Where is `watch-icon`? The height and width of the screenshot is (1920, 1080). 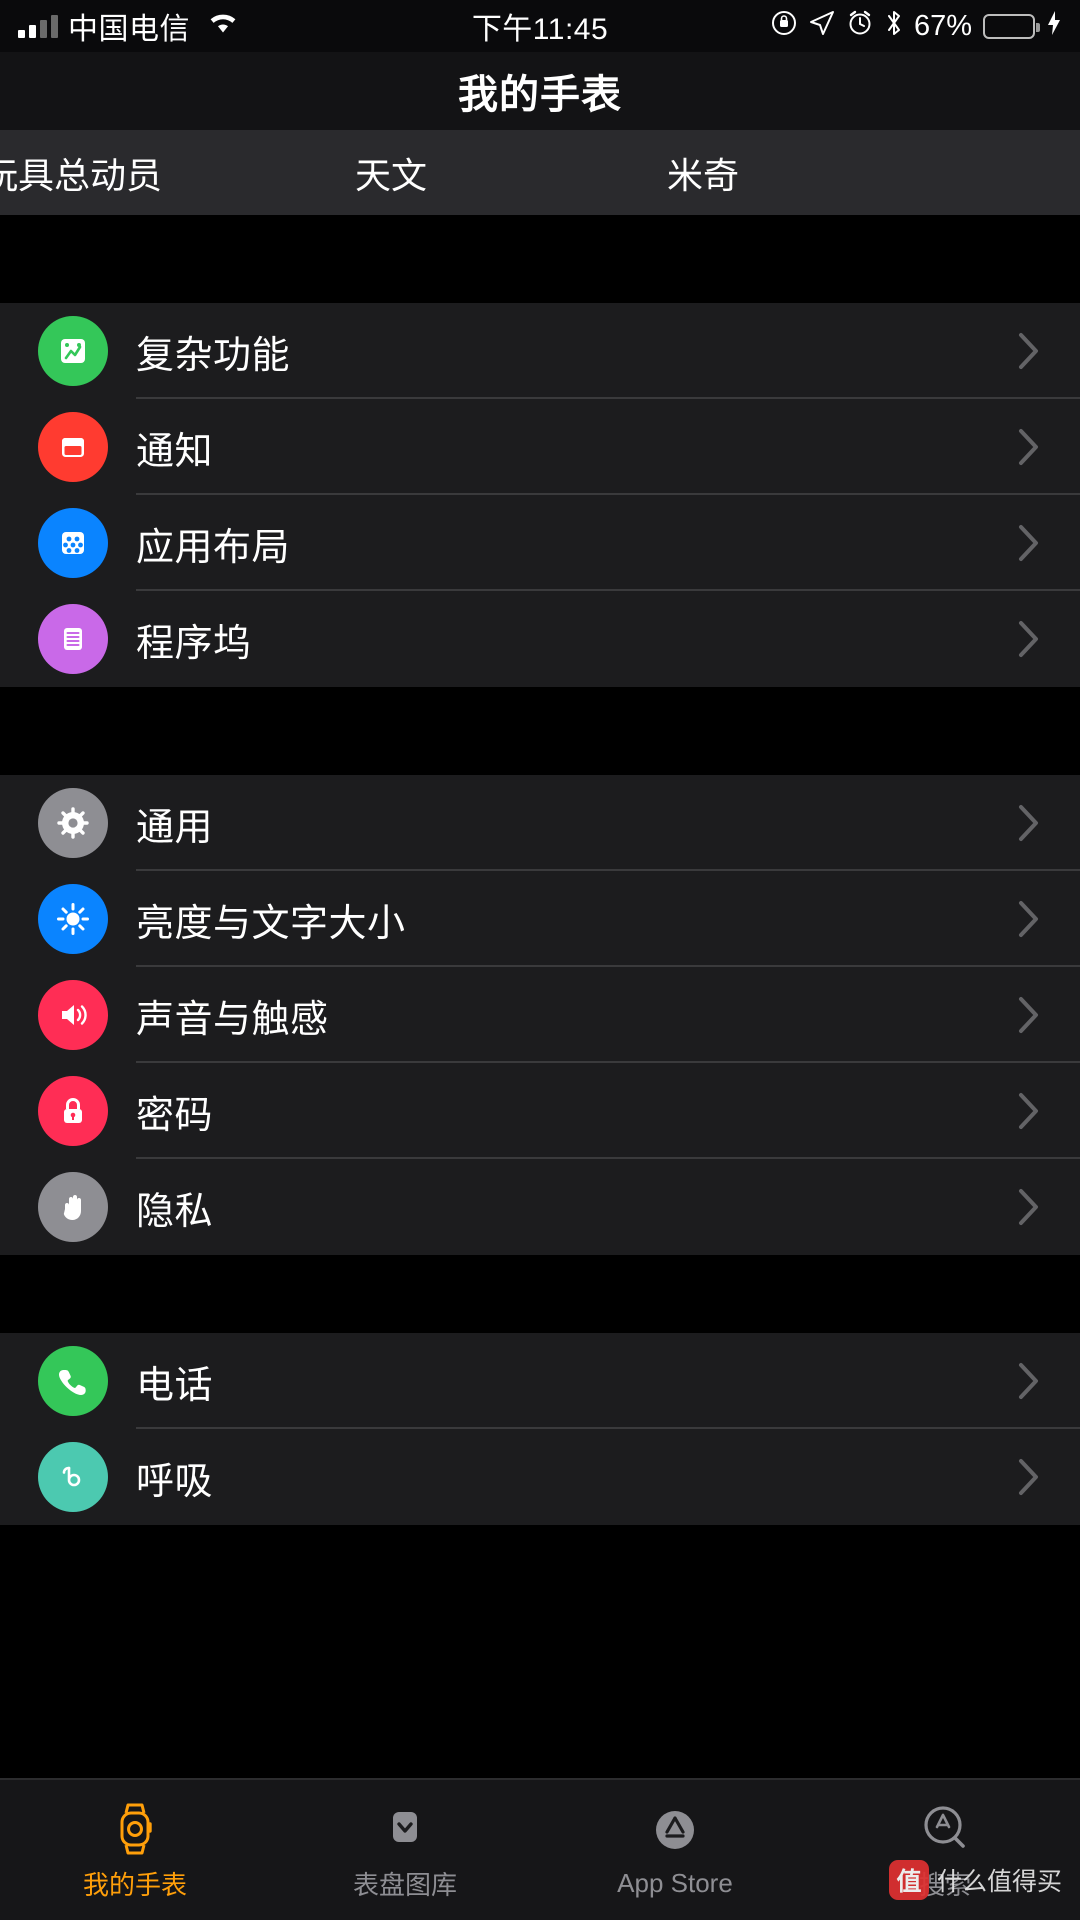
watch-icon is located at coordinates (135, 1829).